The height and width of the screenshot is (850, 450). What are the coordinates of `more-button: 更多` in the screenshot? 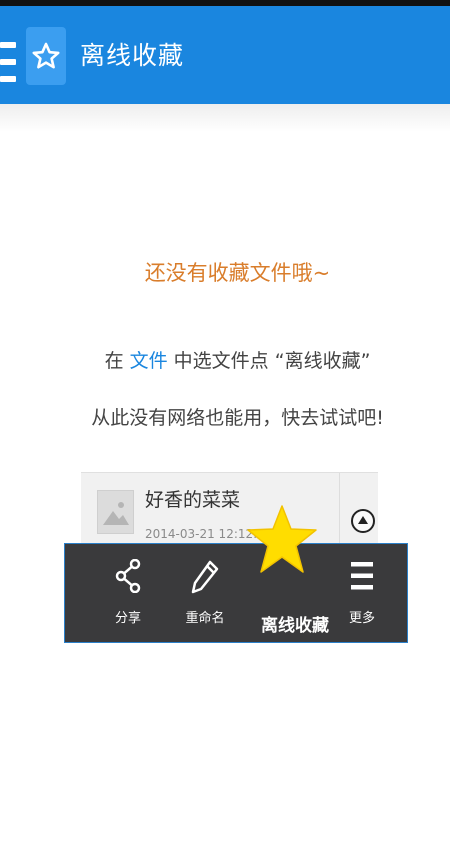 It's located at (362, 593).